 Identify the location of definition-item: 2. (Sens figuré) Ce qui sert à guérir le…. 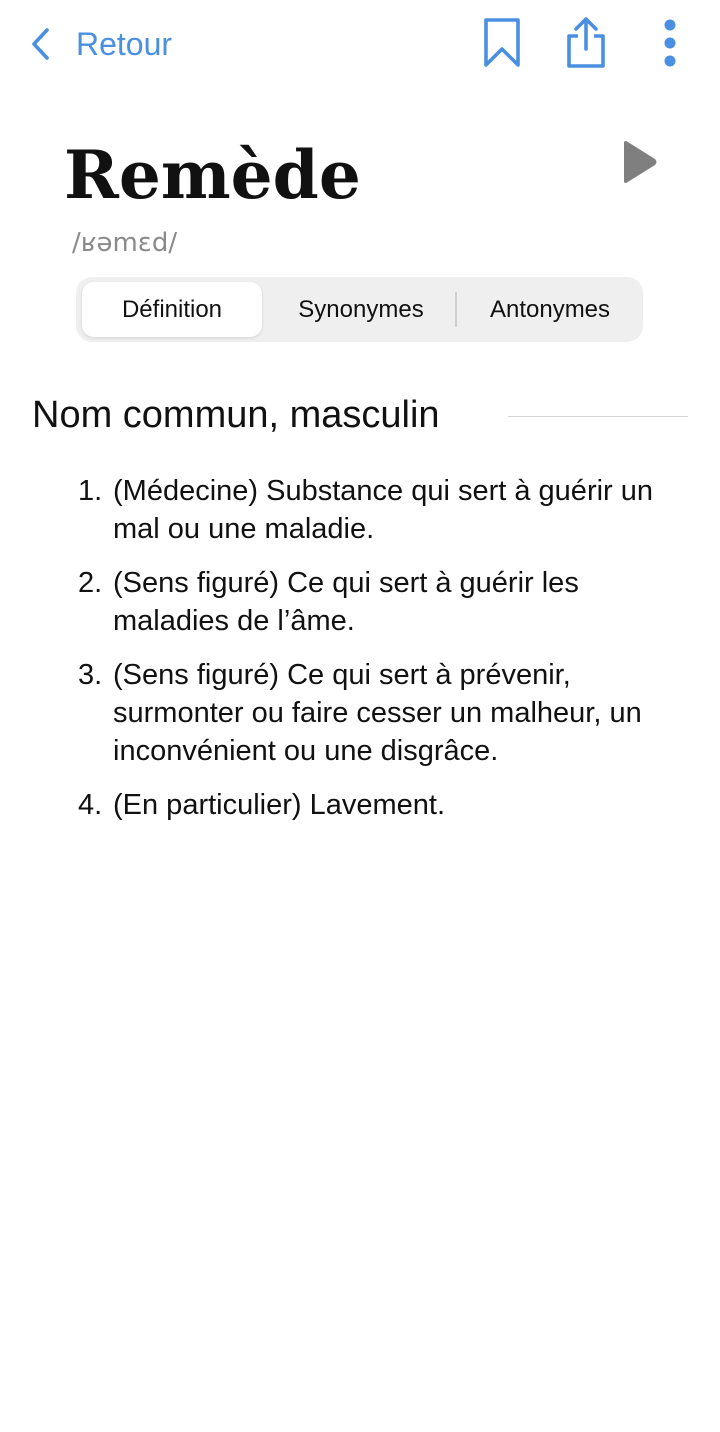
(378, 602).